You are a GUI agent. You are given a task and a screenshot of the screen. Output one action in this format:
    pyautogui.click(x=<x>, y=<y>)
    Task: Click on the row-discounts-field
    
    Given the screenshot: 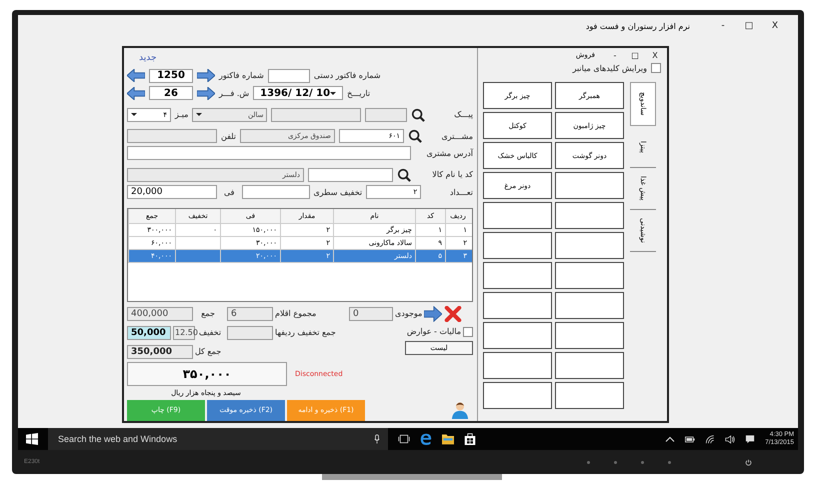 What is the action you would take?
    pyautogui.click(x=250, y=333)
    